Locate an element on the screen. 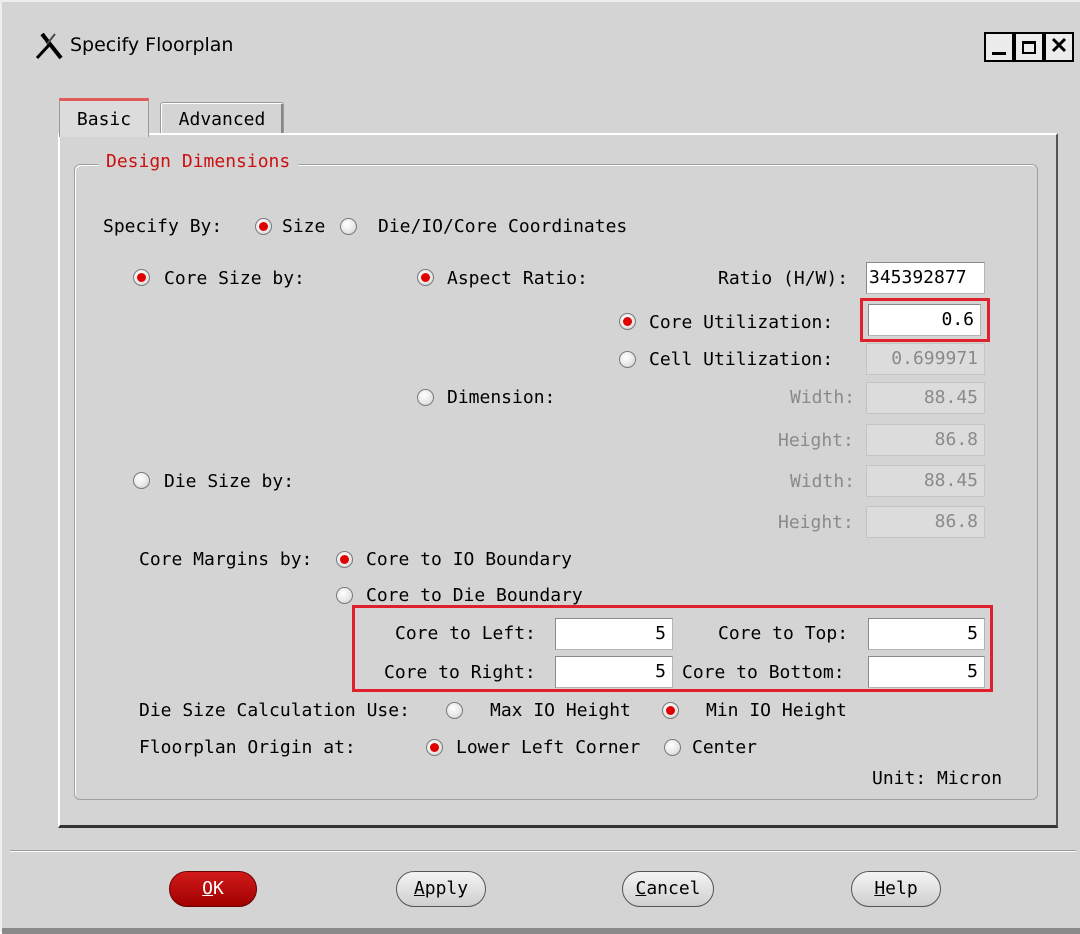  lower-left-corner-radio is located at coordinates (434, 747).